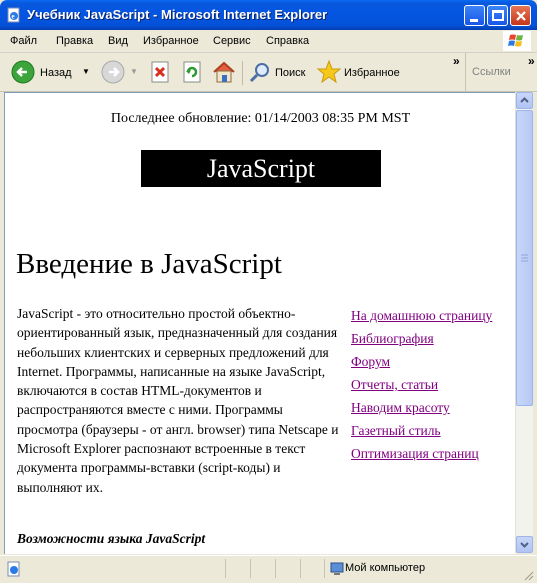 Image resolution: width=537 pixels, height=583 pixels. I want to click on home-button, so click(224, 72).